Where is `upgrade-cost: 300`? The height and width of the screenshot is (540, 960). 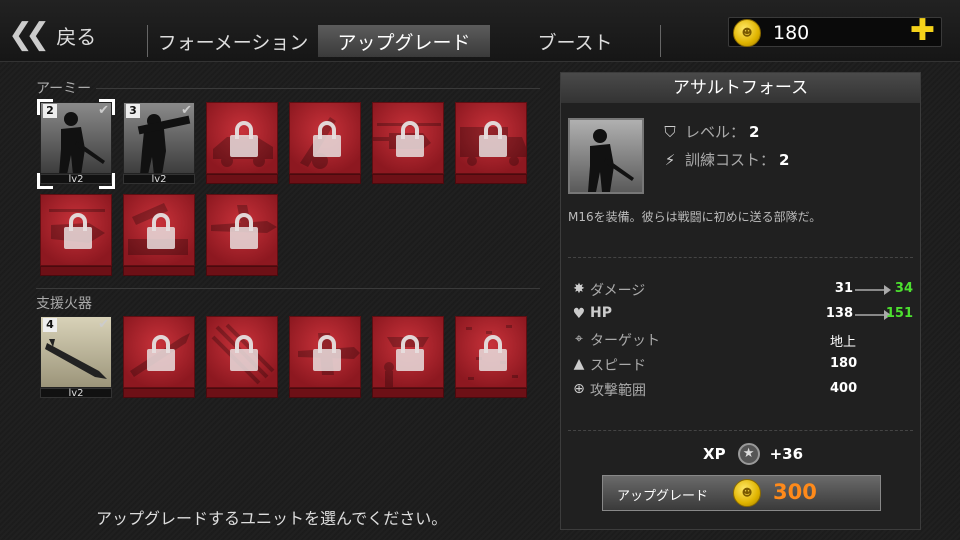 upgrade-cost: 300 is located at coordinates (795, 492).